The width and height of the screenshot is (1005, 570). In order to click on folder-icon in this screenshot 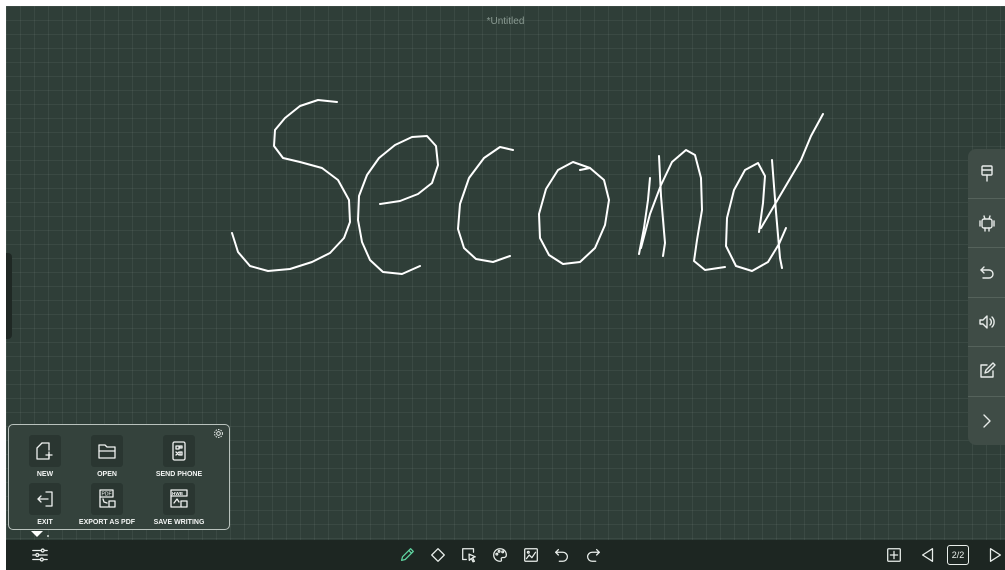, I will do `click(107, 451)`.